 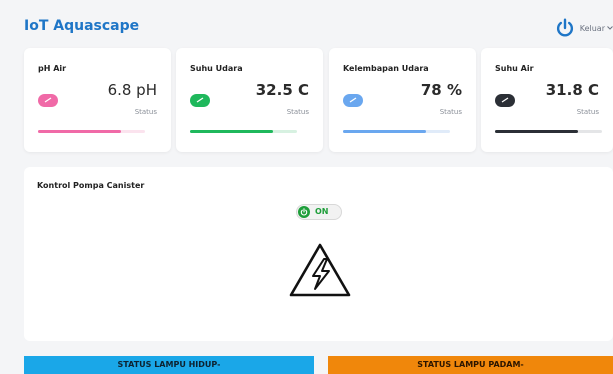 I want to click on ph-progress-fill, so click(x=80, y=131).